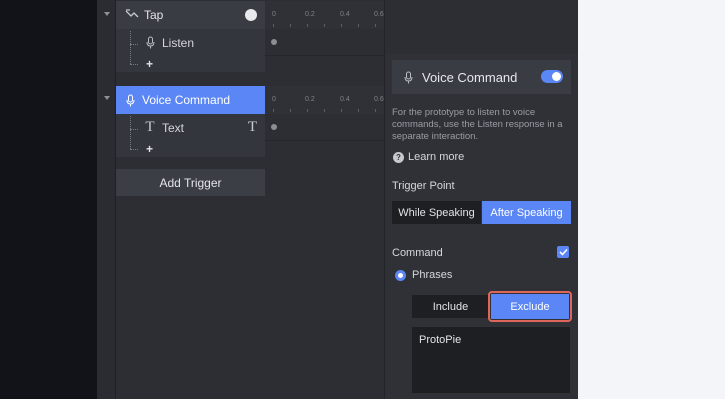 Image resolution: width=725 pixels, height=399 pixels. What do you see at coordinates (186, 100) in the screenshot?
I see `trigger-voice-command-label: Voice Command` at bounding box center [186, 100].